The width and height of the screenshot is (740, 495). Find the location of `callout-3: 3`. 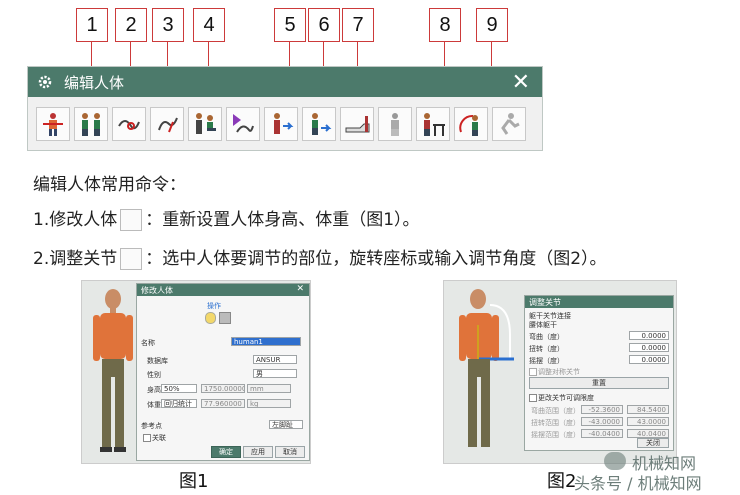

callout-3: 3 is located at coordinates (168, 25).